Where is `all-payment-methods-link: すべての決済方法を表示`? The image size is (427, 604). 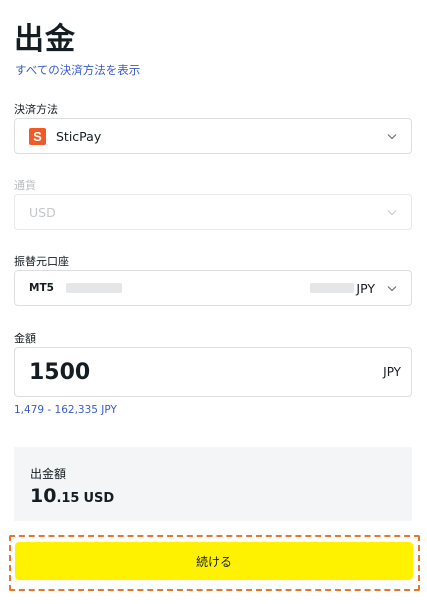 all-payment-methods-link: すべての決済方法を表示 is located at coordinates (77, 70).